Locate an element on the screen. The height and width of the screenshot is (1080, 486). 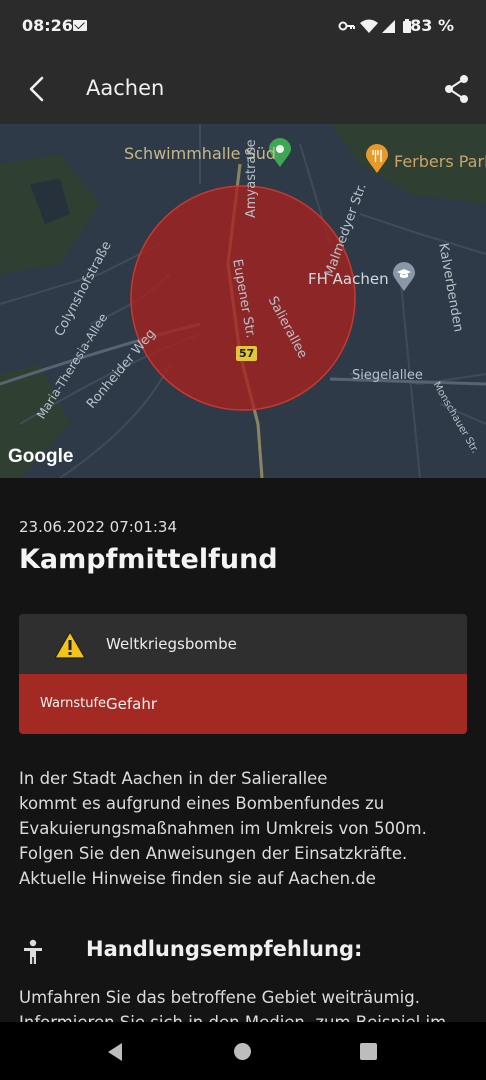
restaurant-pin-icon is located at coordinates (377, 159).